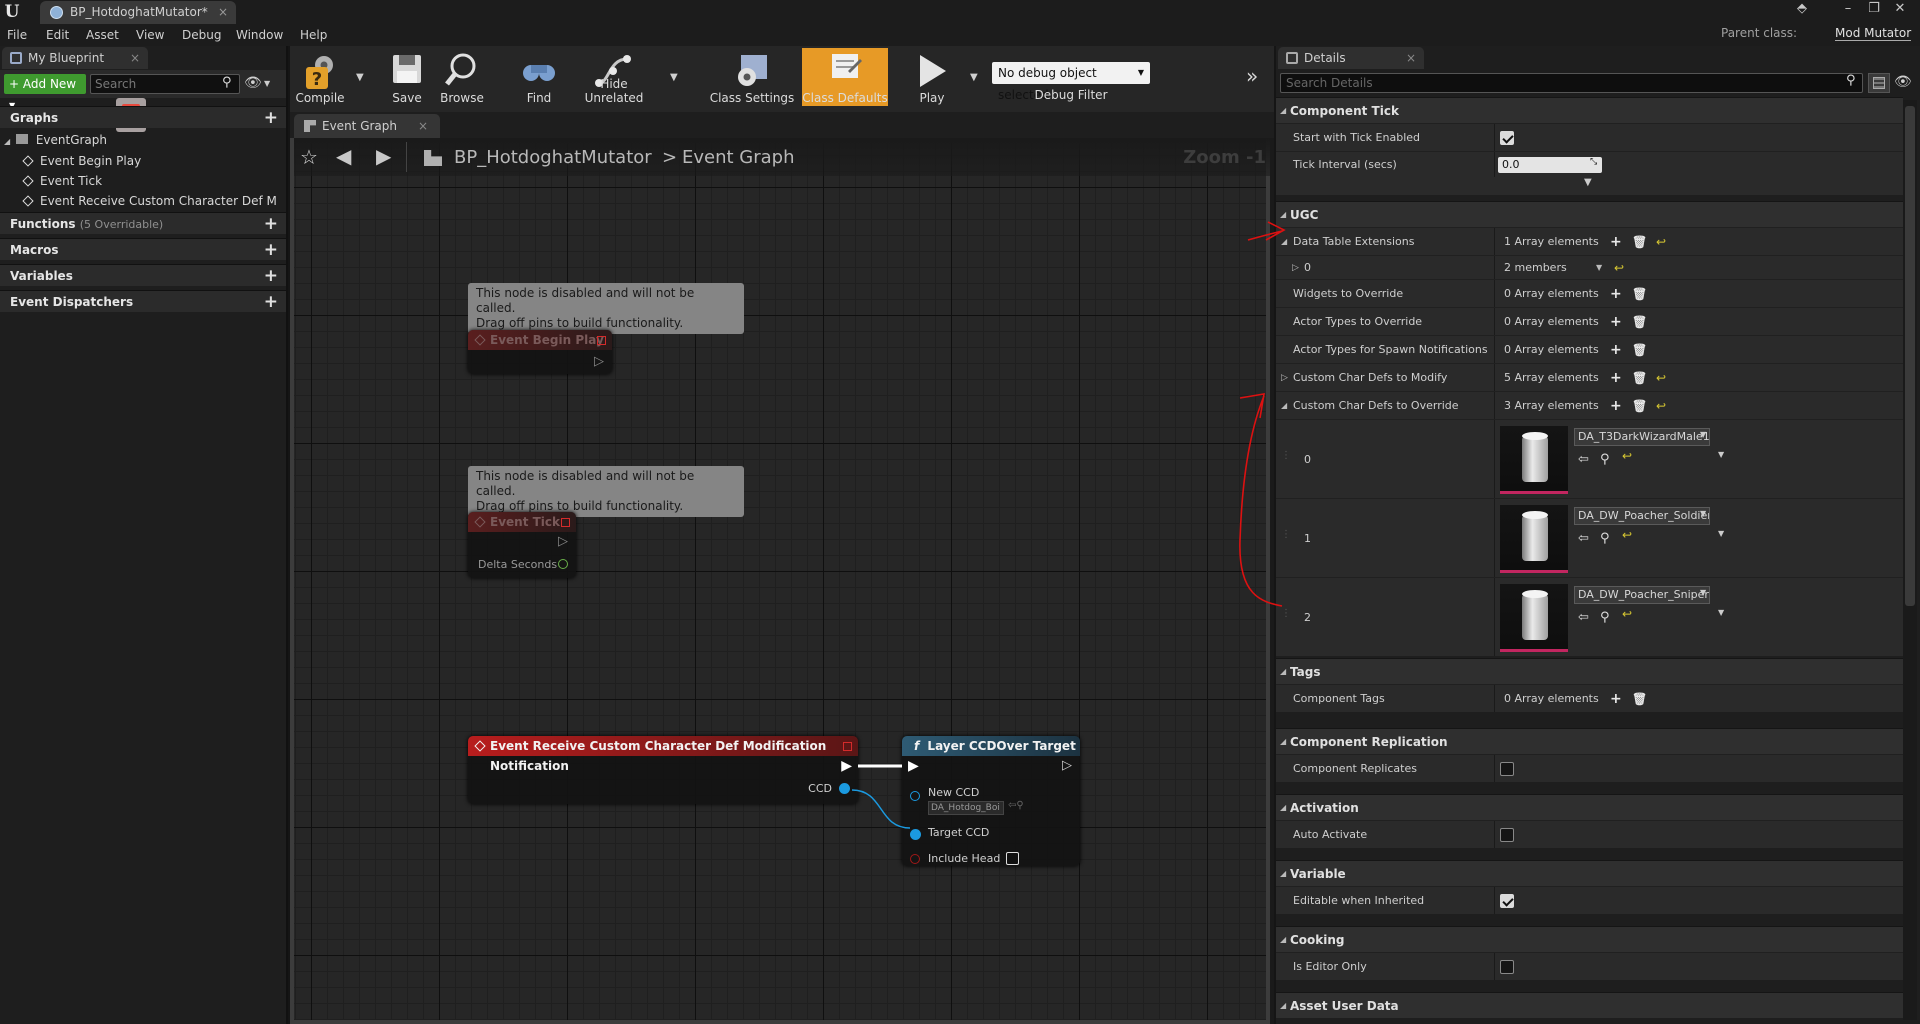  Describe the element at coordinates (1571, 83) in the screenshot. I see `details-search-input: Search Details` at that location.